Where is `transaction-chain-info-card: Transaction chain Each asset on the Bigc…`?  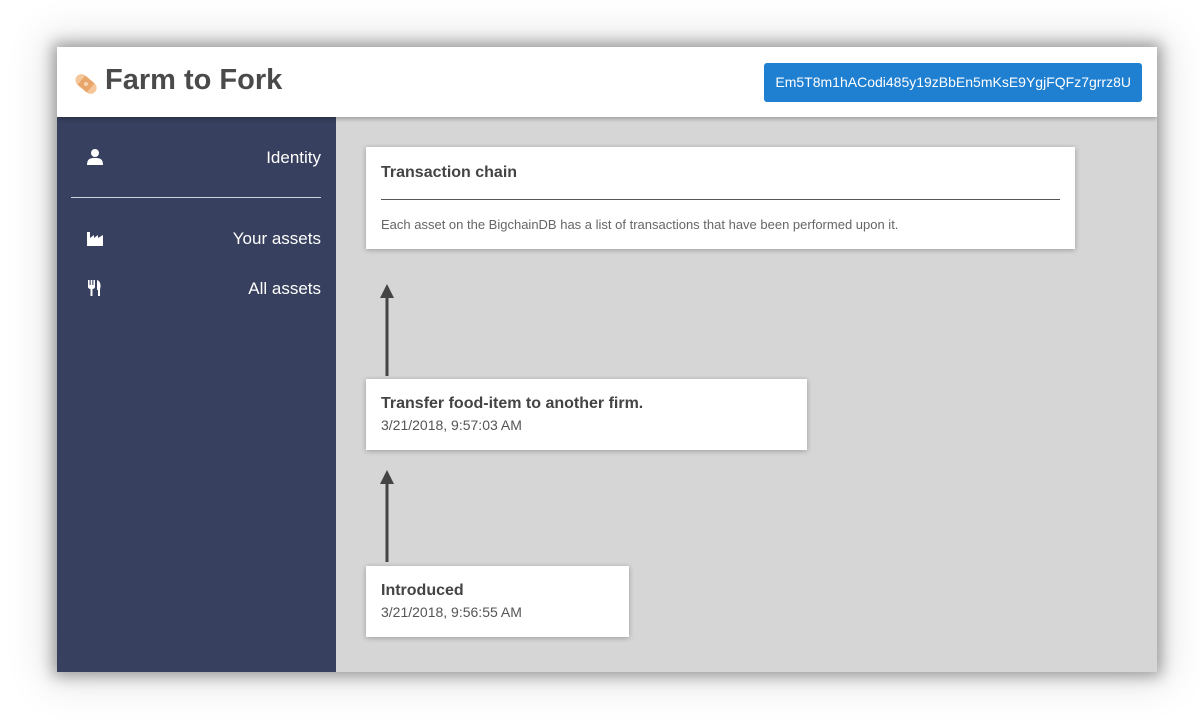
transaction-chain-info-card: Transaction chain Each asset on the Bigc… is located at coordinates (720, 198).